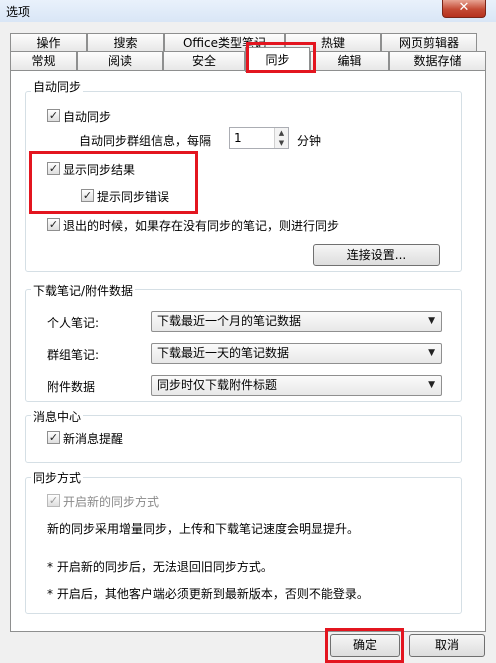 The image size is (496, 663). Describe the element at coordinates (73, 355) in the screenshot. I see `group-notes-label: 群组笔记:` at that location.